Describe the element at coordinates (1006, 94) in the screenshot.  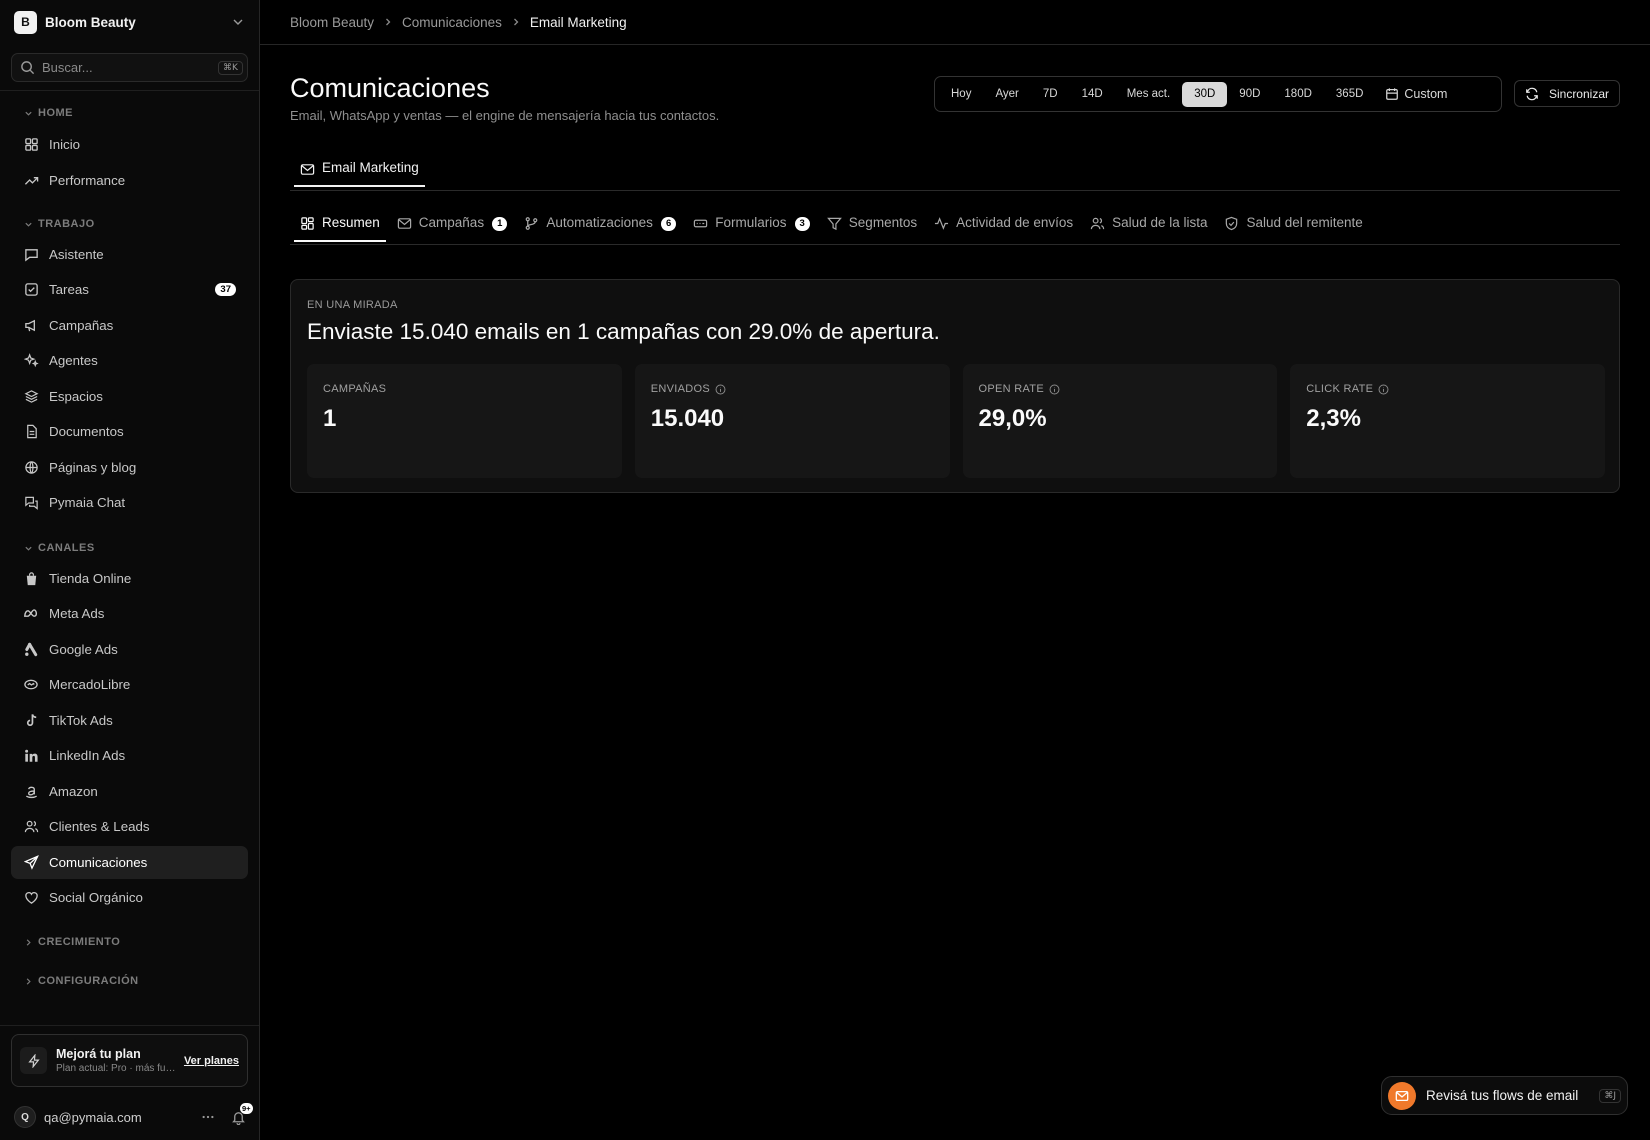
I see `range-ayer: Ayer` at that location.